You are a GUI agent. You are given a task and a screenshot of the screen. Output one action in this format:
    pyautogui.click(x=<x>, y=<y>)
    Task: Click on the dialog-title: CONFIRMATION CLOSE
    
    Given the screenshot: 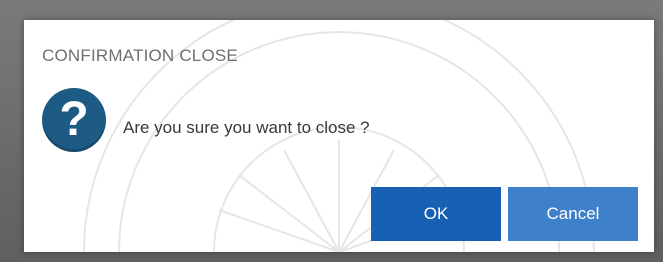 What is the action you would take?
    pyautogui.click(x=140, y=55)
    